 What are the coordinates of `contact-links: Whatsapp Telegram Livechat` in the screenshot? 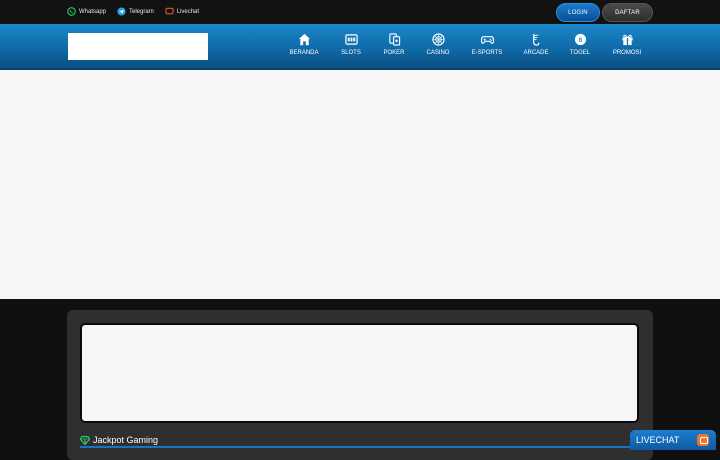 It's located at (133, 11).